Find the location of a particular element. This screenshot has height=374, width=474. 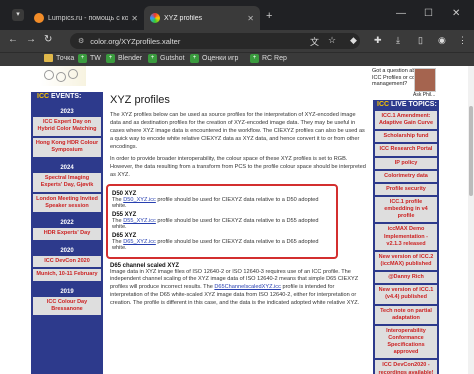

ask-phil-avatar is located at coordinates (425, 80).